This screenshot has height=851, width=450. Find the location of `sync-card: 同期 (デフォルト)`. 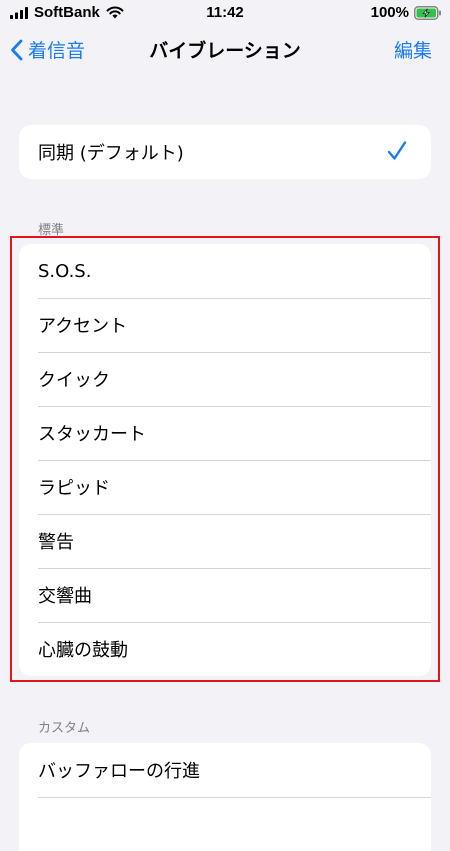

sync-card: 同期 (デフォルト) is located at coordinates (225, 152).